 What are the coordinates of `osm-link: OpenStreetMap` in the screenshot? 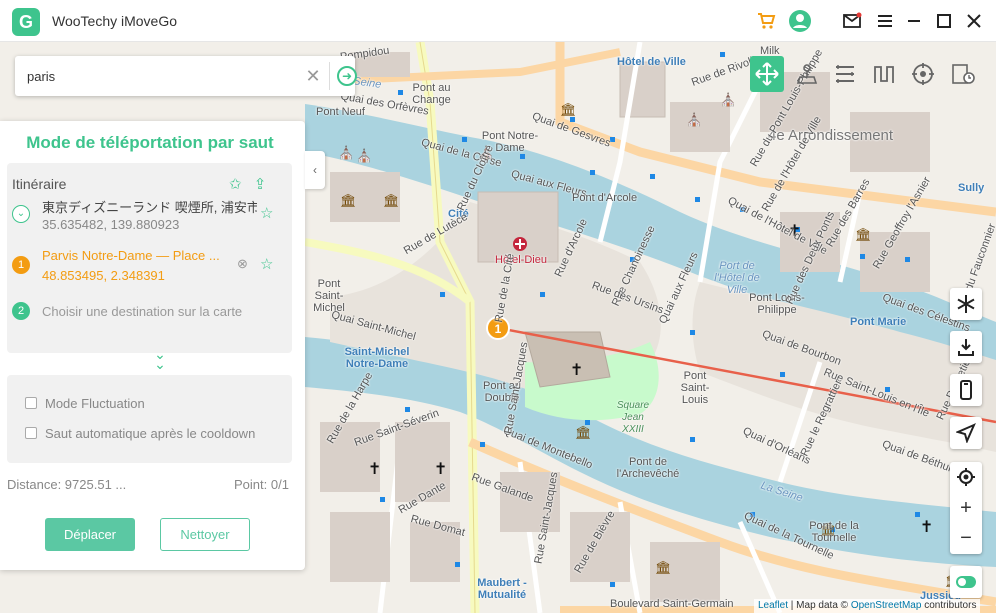 It's located at (886, 605).